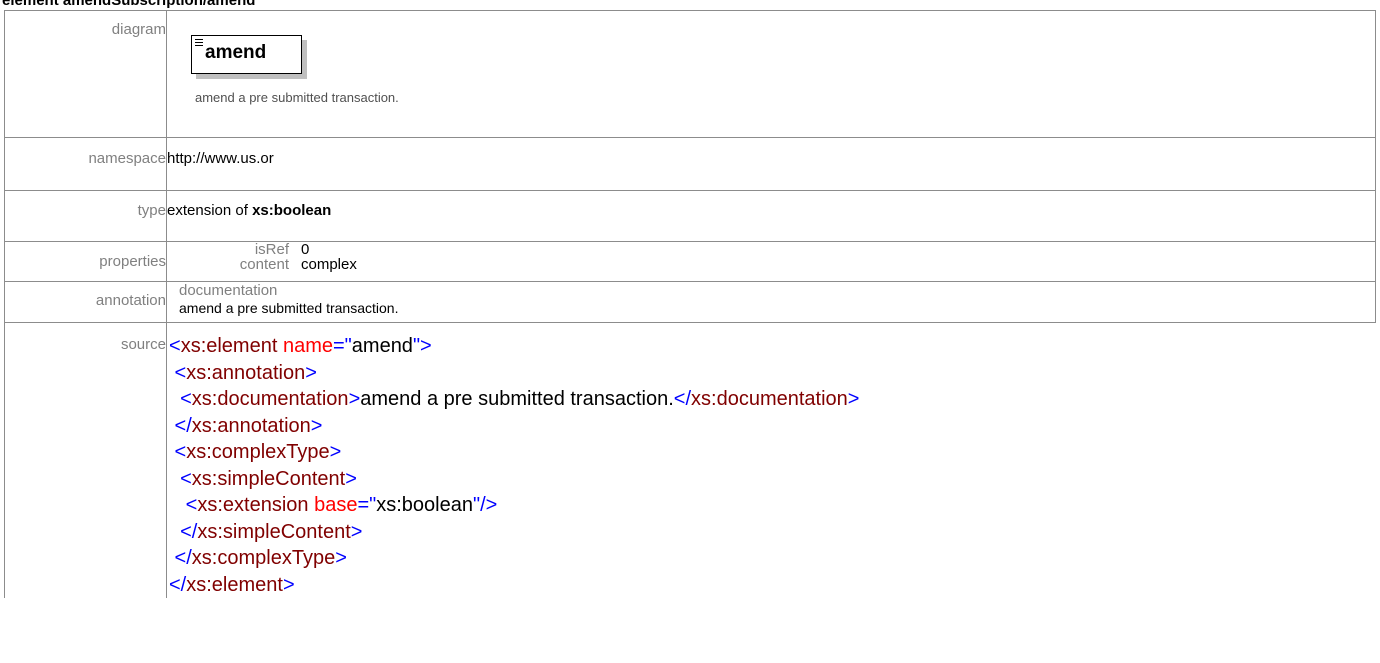  Describe the element at coordinates (289, 308) in the screenshot. I see `documentation-value: amend a pre submitted transaction.` at that location.